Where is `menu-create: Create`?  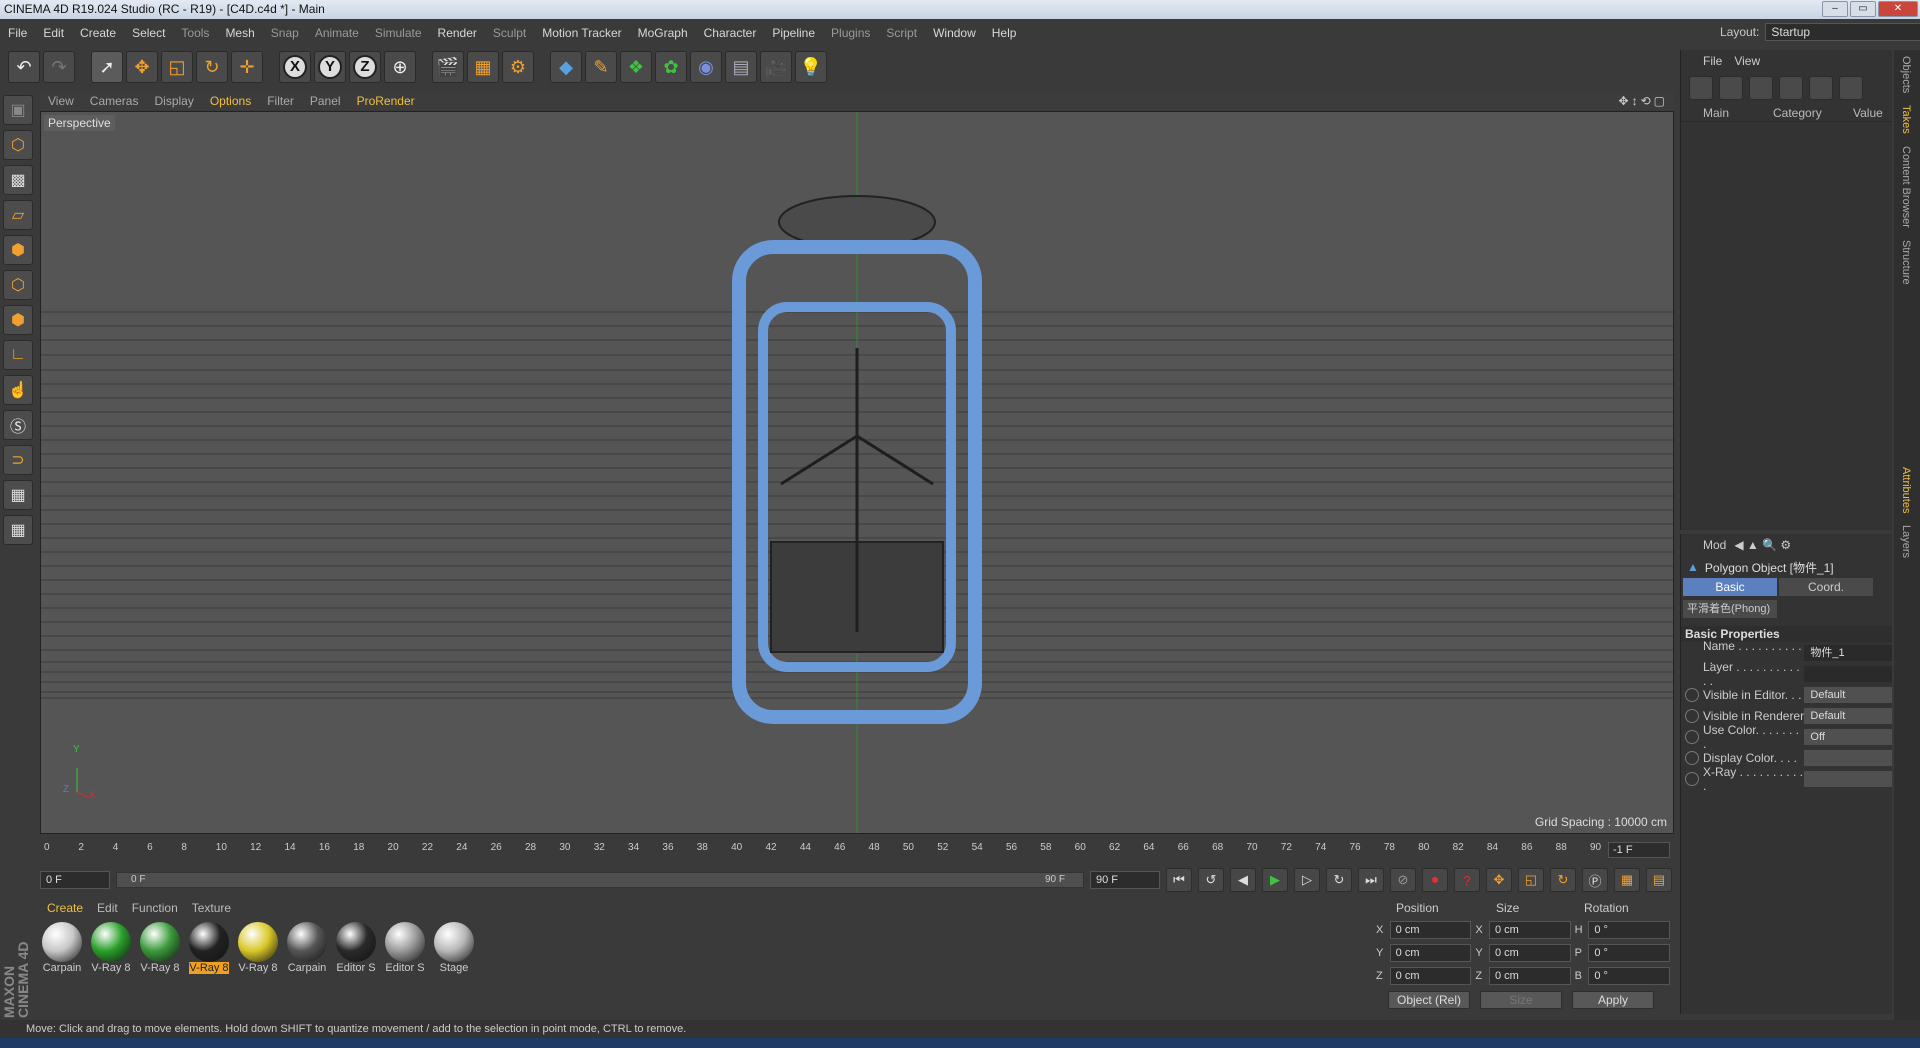 menu-create: Create is located at coordinates (98, 33).